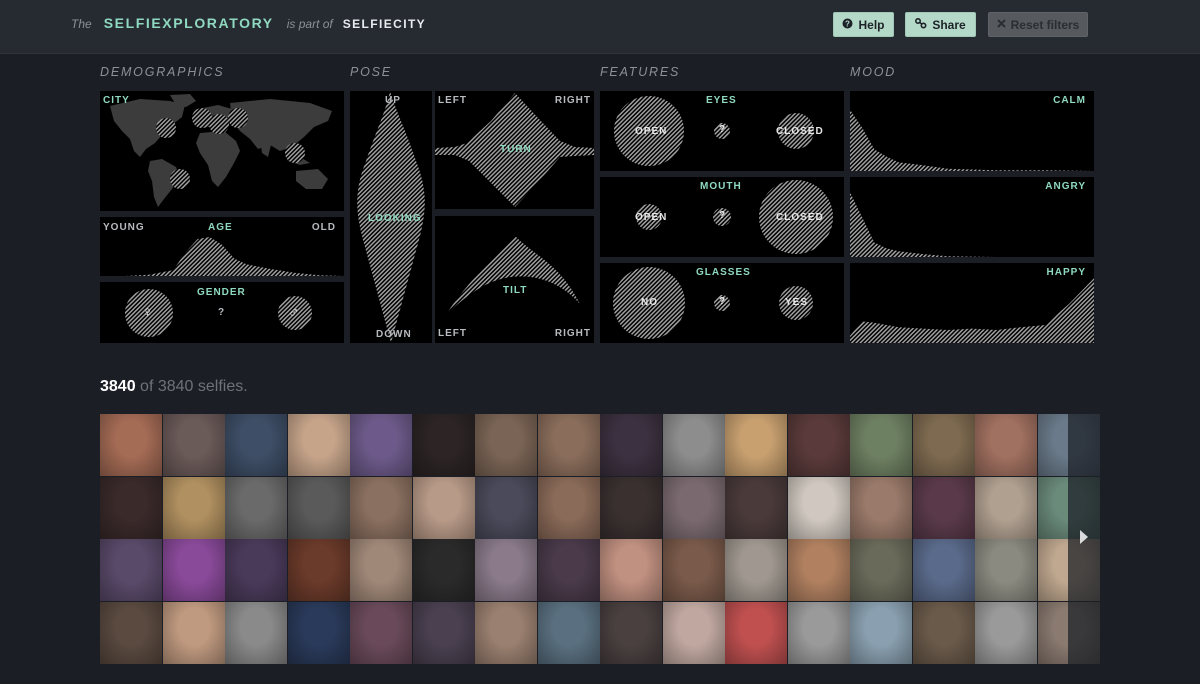 The image size is (1200, 684). Describe the element at coordinates (81, 24) in the screenshot. I see `brand-the: The` at that location.